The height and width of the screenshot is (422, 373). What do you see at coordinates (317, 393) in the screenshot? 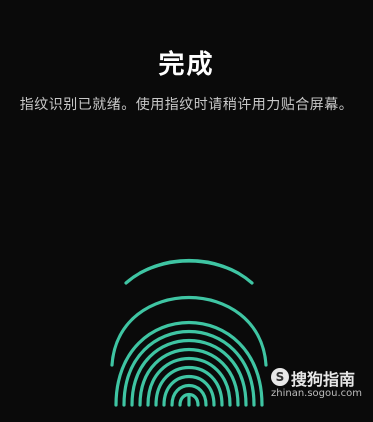
I see `watermark-url: zhinan.sogou.com` at bounding box center [317, 393].